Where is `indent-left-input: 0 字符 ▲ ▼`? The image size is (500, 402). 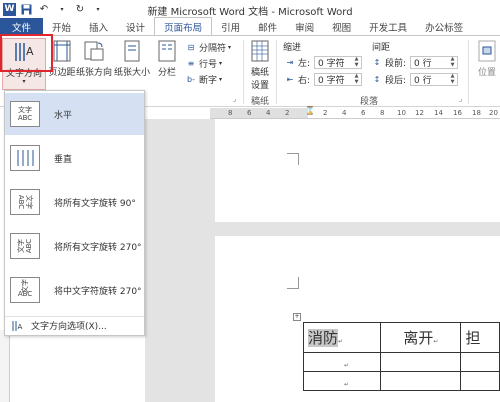 indent-left-input: 0 字符 ▲ ▼ is located at coordinates (338, 62).